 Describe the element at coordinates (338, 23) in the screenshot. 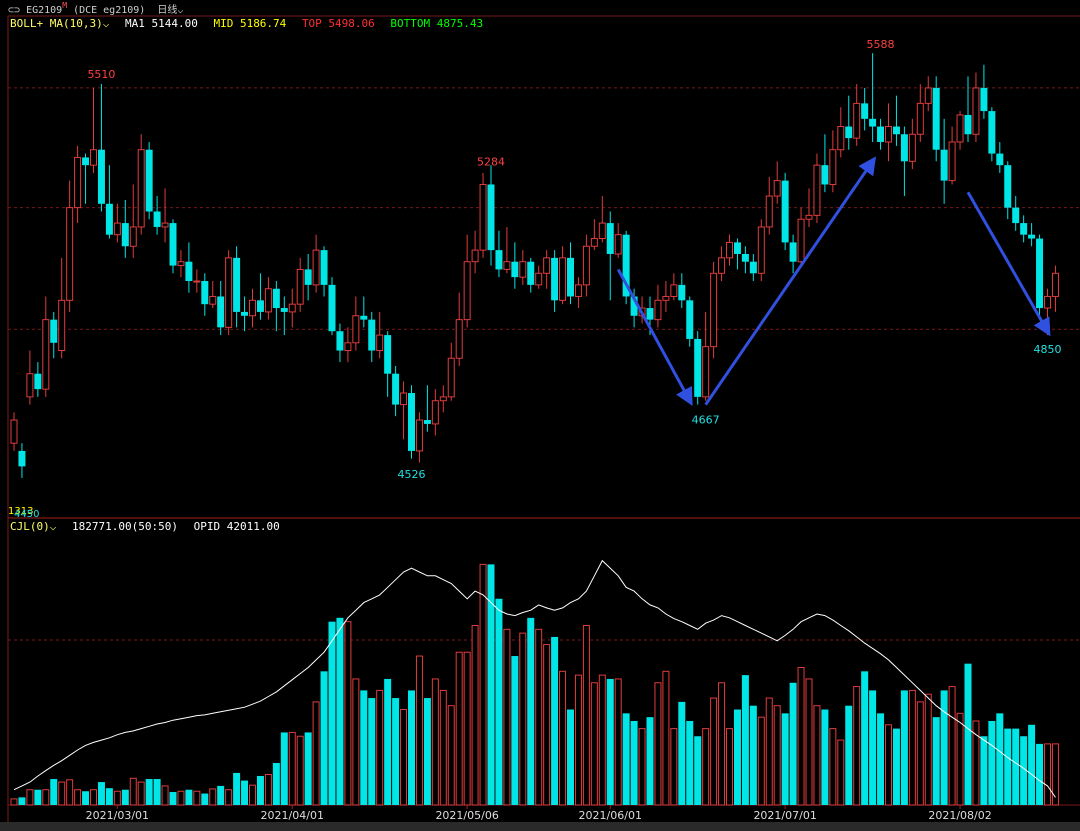

I see `top-value: TOP 5498.06` at that location.